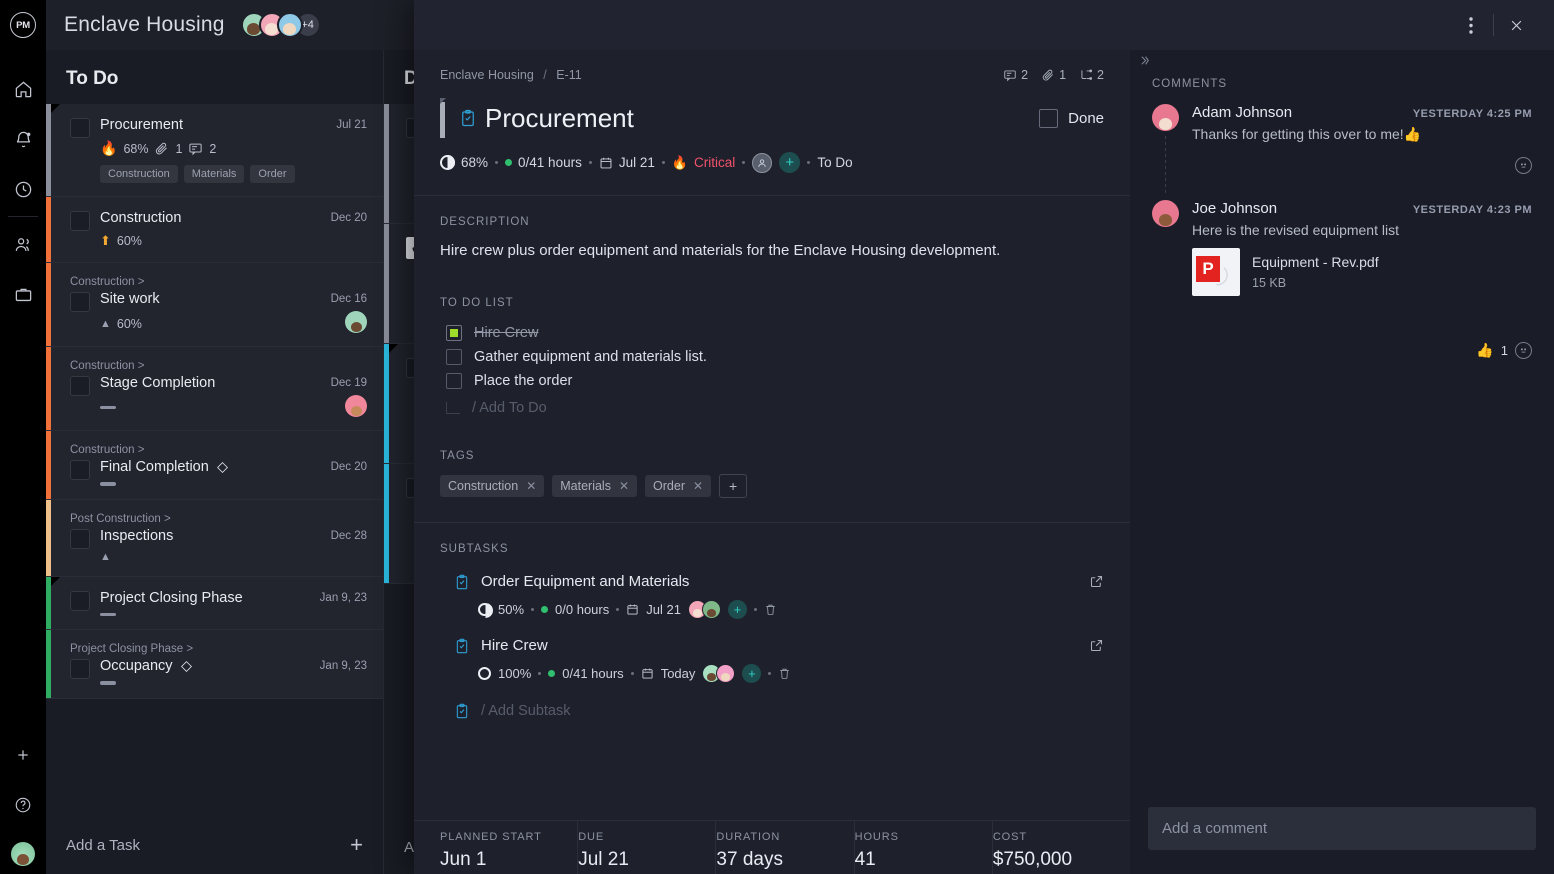  I want to click on rail-item-portfolio, so click(23, 294).